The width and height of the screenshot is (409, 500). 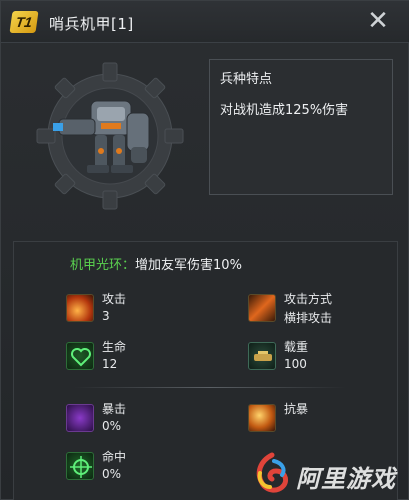 What do you see at coordinates (114, 409) in the screenshot?
I see `stat-label: 暴击` at bounding box center [114, 409].